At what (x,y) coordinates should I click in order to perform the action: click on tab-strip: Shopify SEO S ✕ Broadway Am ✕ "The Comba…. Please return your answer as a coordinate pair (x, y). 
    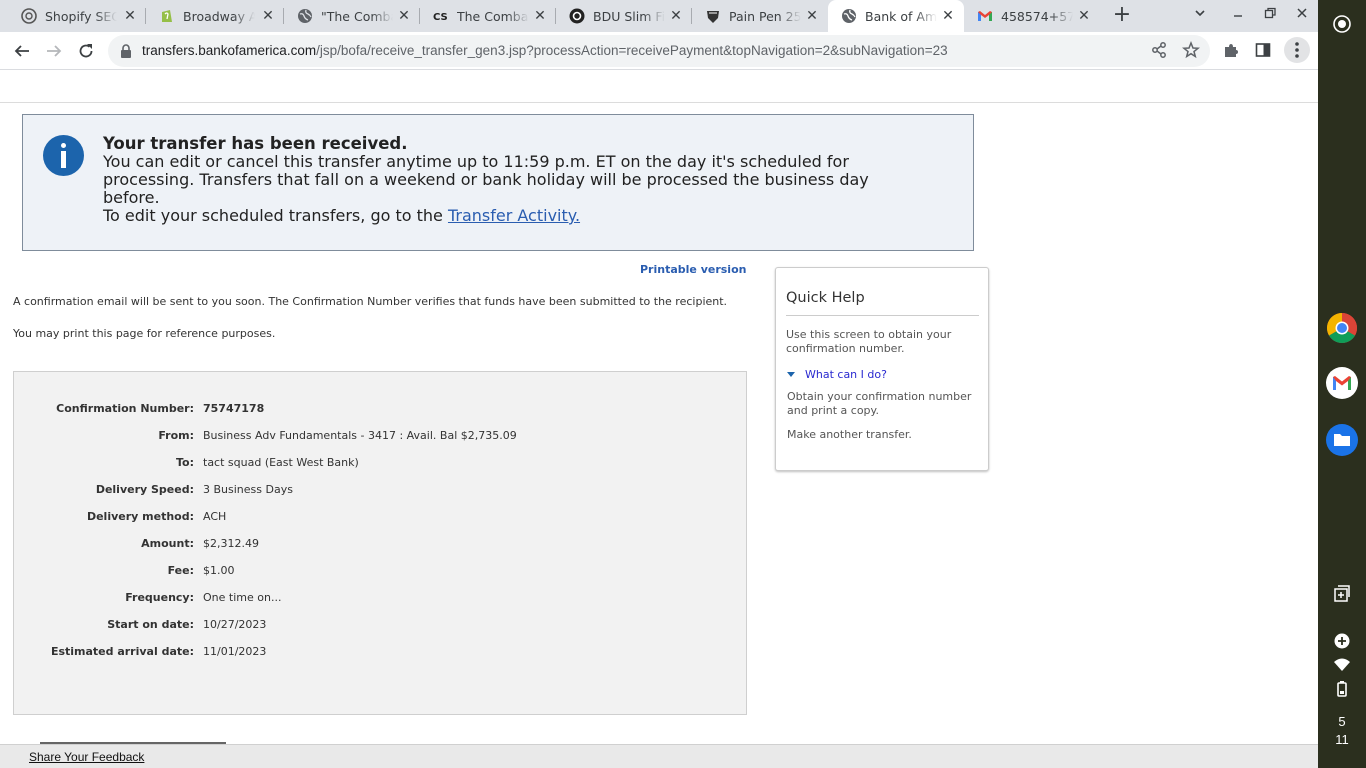
    Looking at the image, I should click on (659, 16).